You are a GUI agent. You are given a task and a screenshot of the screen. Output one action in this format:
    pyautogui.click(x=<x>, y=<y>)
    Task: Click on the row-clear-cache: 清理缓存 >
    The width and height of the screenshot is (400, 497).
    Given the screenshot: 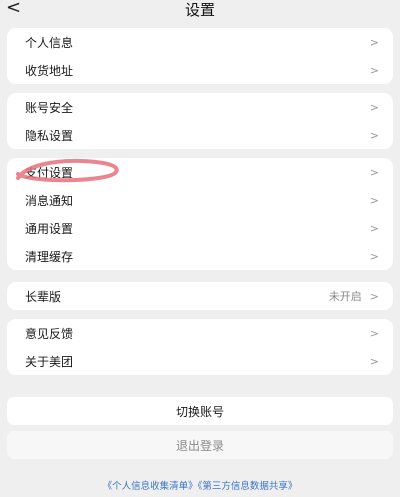 What is the action you would take?
    pyautogui.click(x=200, y=256)
    